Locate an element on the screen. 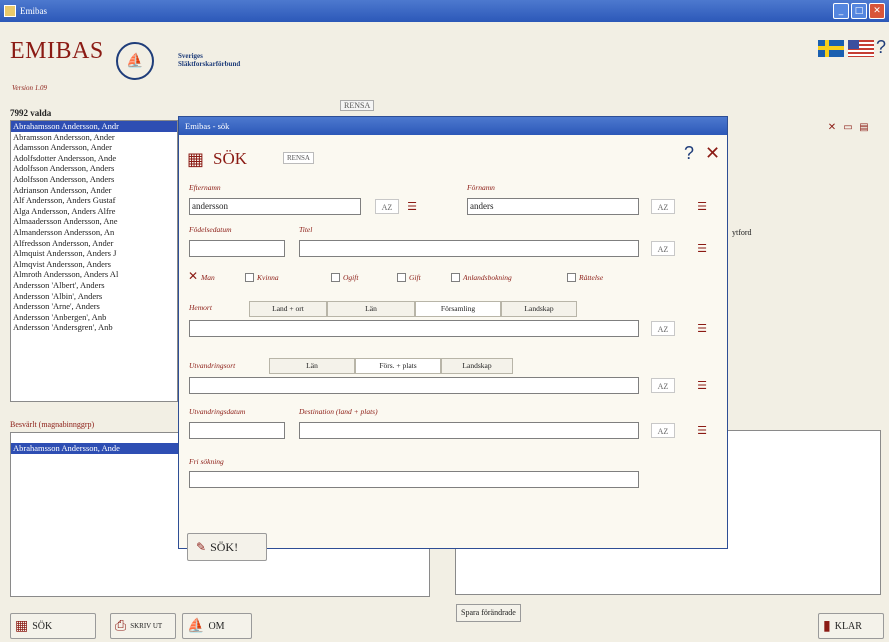 This screenshot has width=889, height=642. print-icon: ⎙ is located at coordinates (121, 626).